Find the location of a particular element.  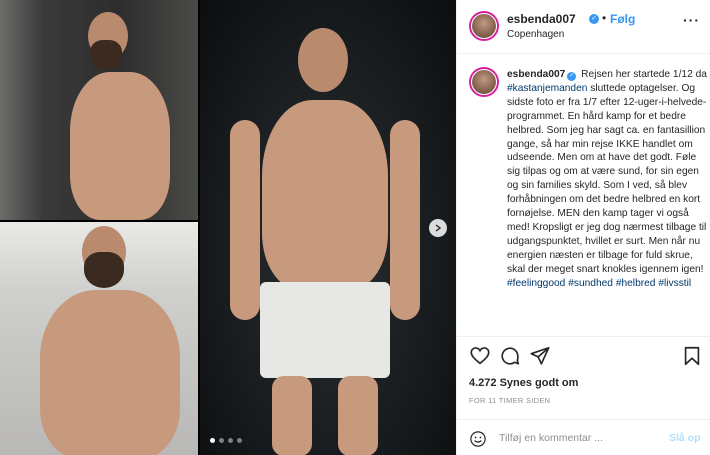

post-header: esbenda007 ✓ • Følg Copenhagen ··· is located at coordinates (583, 27).